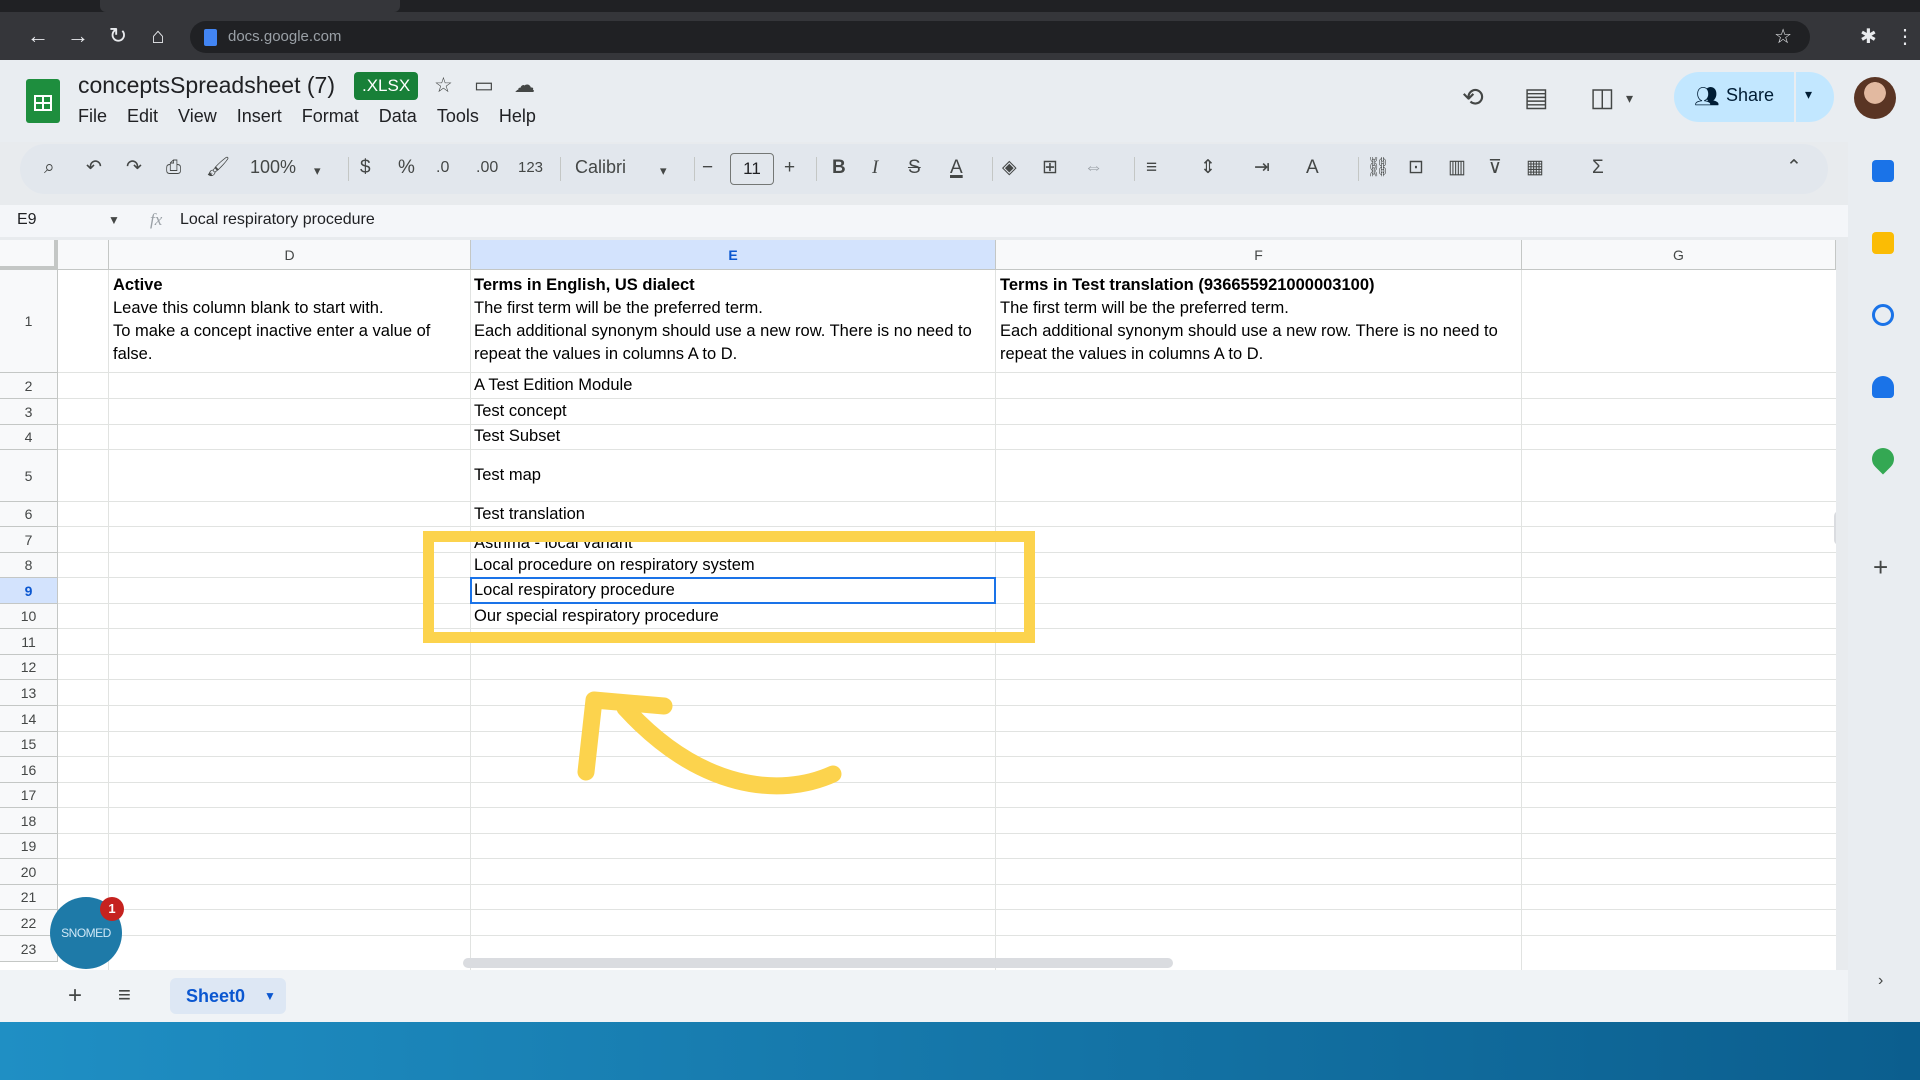  Describe the element at coordinates (398, 116) in the screenshot. I see `menu-data: Data` at that location.